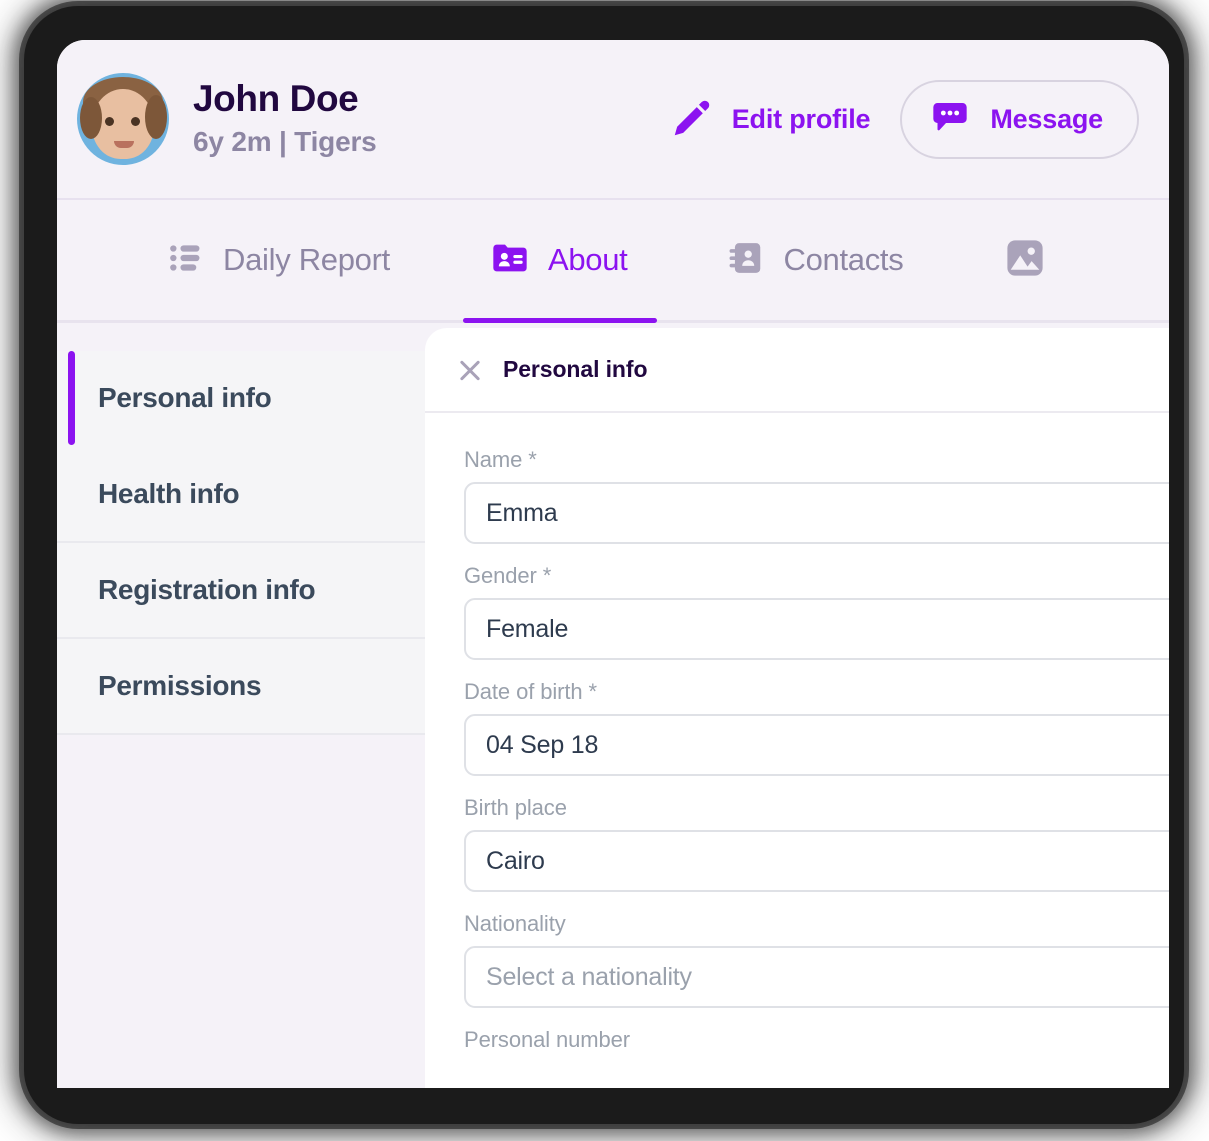  What do you see at coordinates (531, 691) in the screenshot?
I see `field-label: Date of birth *` at bounding box center [531, 691].